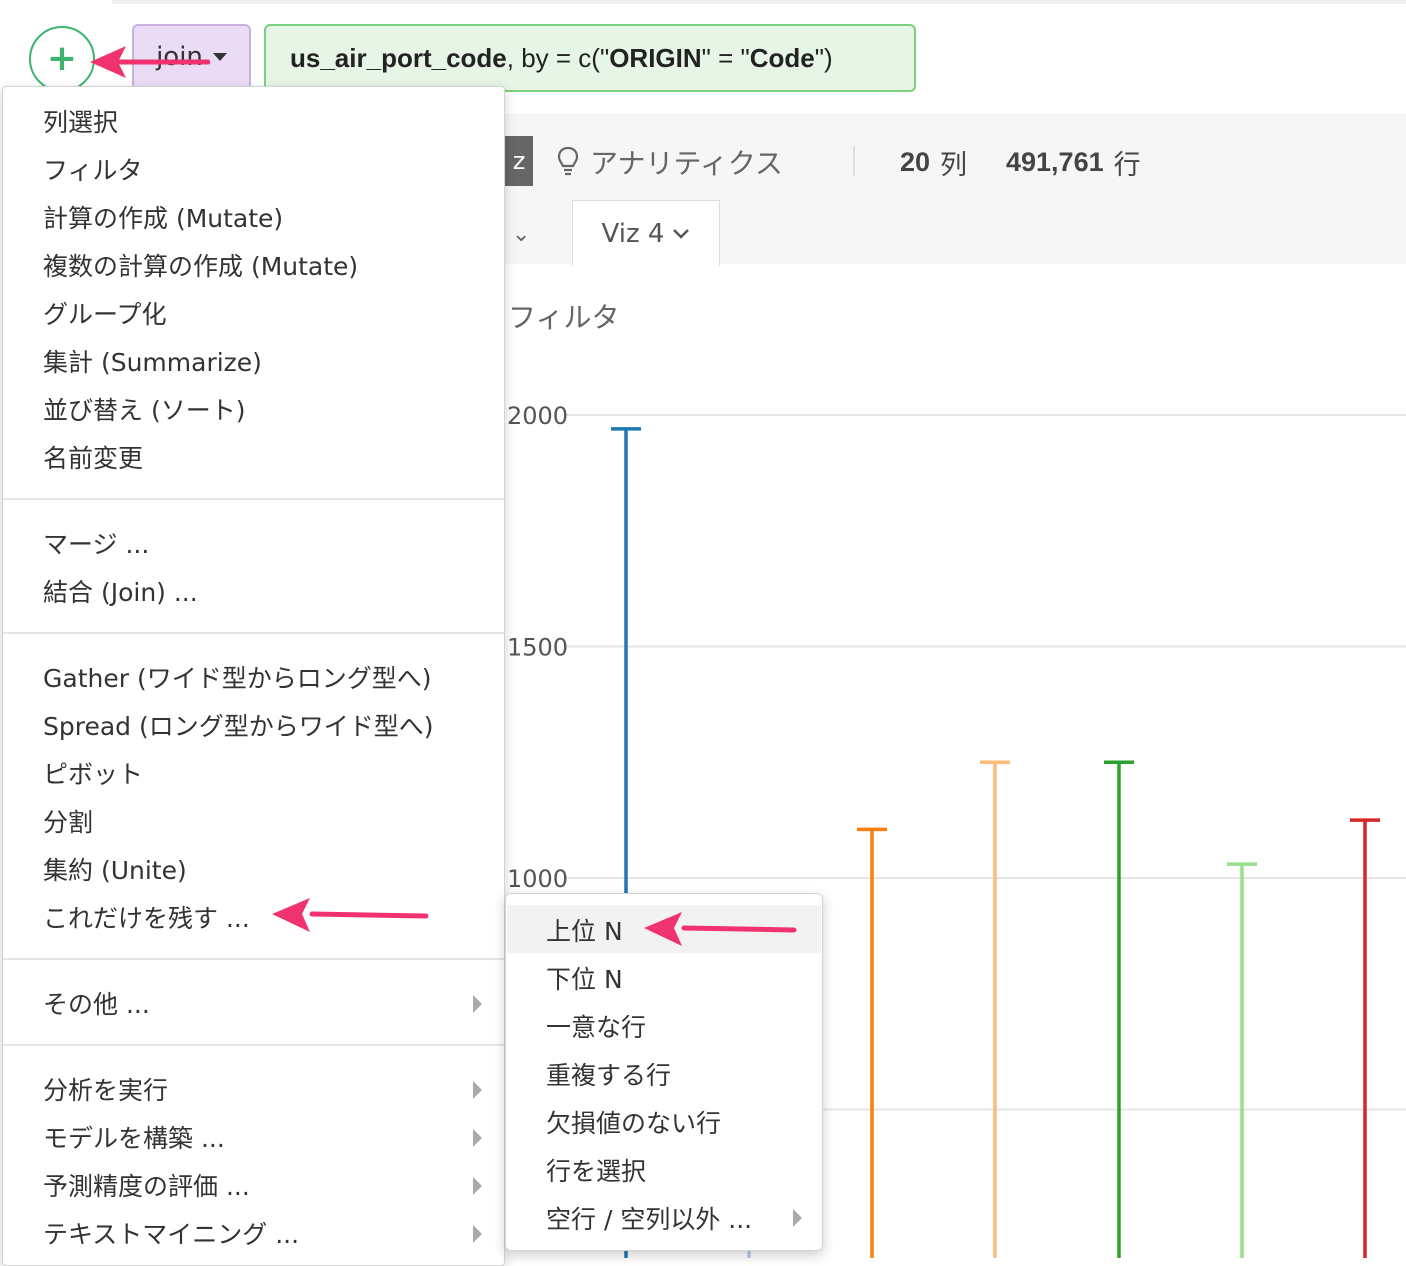 Image resolution: width=1406 pixels, height=1266 pixels. What do you see at coordinates (1127, 165) in the screenshot?
I see `row-count-unit: 行` at bounding box center [1127, 165].